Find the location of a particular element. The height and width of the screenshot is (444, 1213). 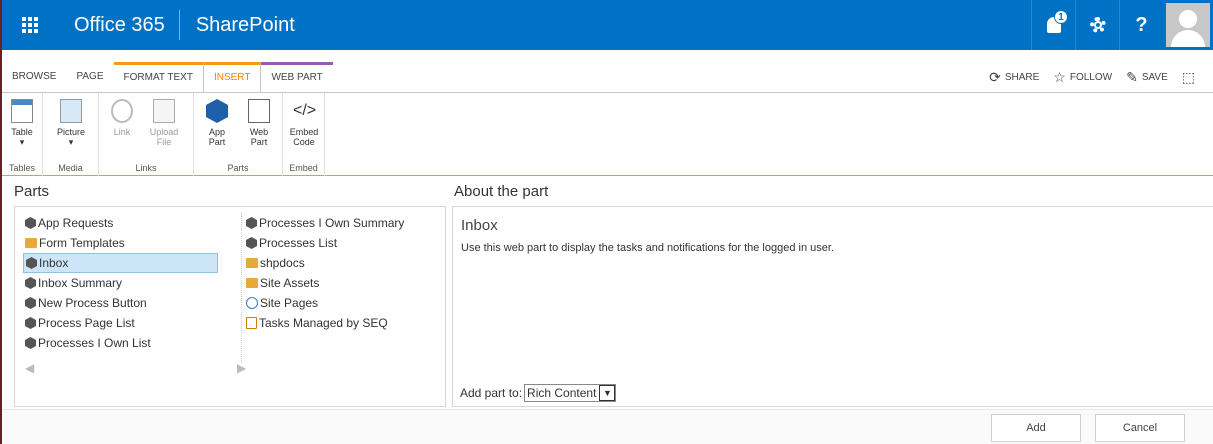

tab-format-text: FORMAT TEXT is located at coordinates (158, 77).